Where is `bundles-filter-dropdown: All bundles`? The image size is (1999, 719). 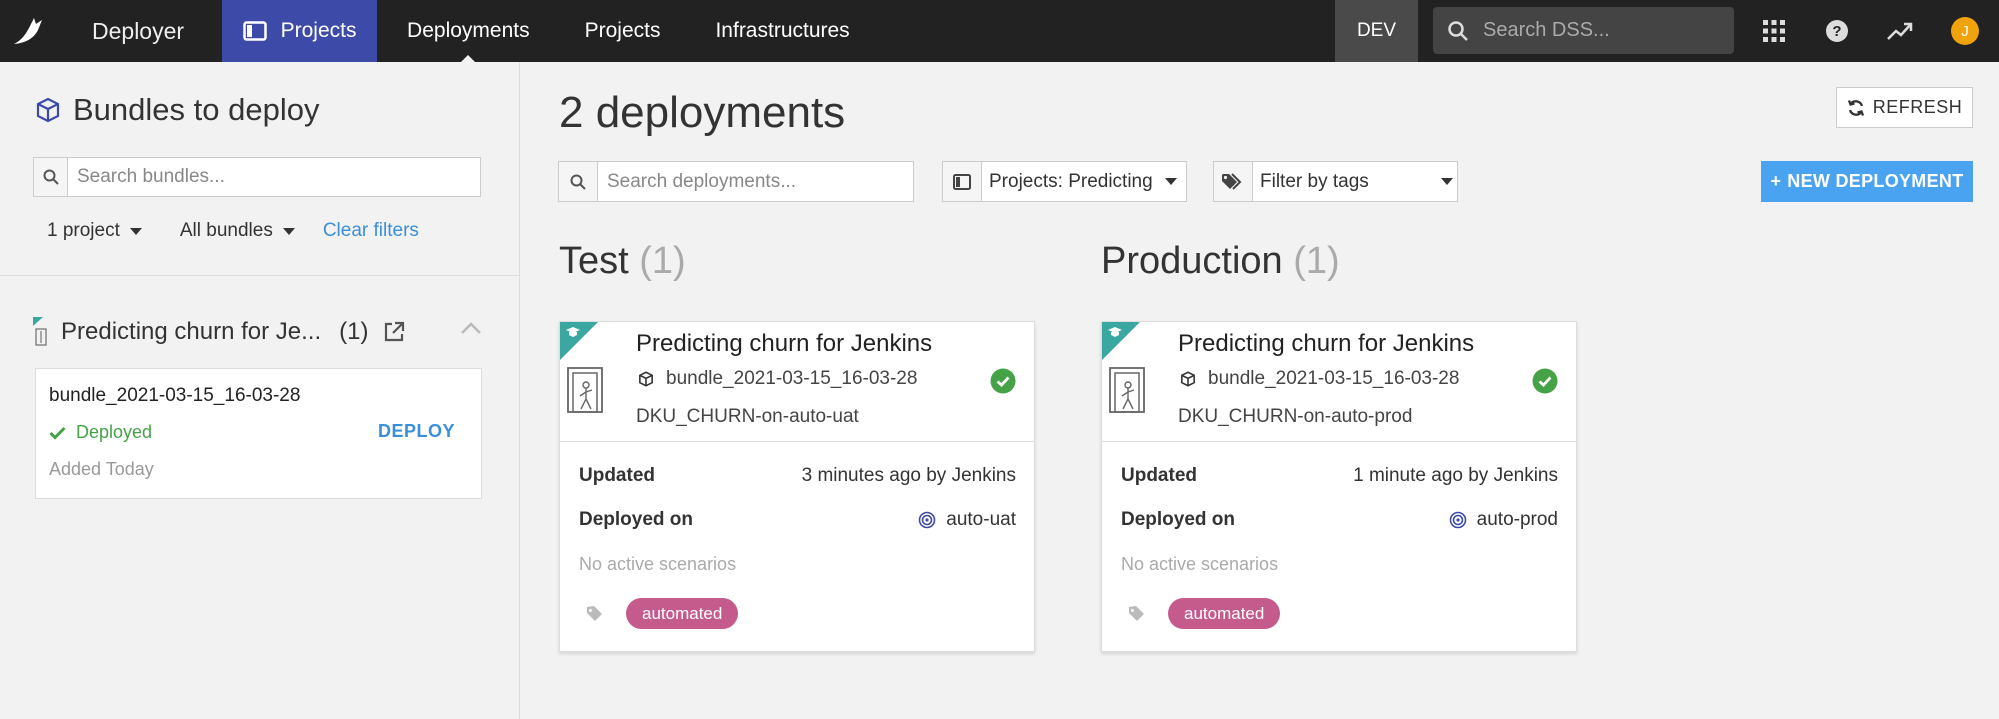 bundles-filter-dropdown: All bundles is located at coordinates (237, 231).